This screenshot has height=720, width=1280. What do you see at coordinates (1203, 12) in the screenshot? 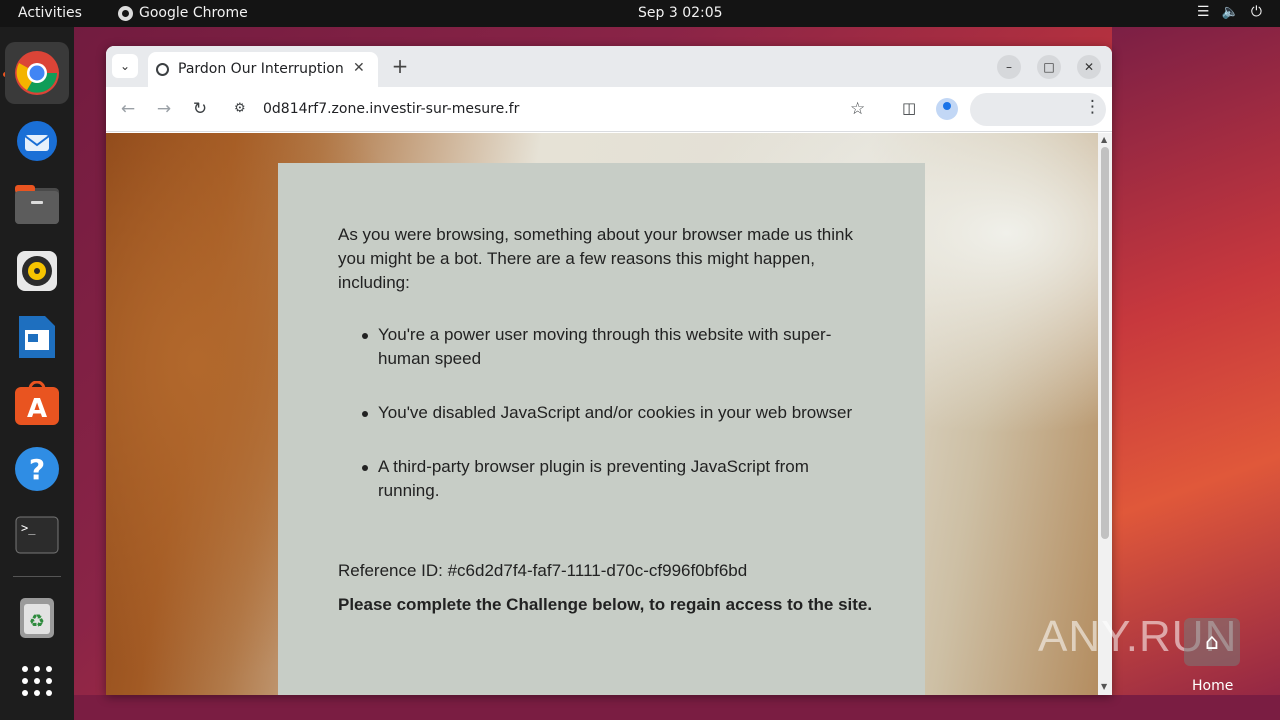
I see `network-icon: ☰` at bounding box center [1203, 12].